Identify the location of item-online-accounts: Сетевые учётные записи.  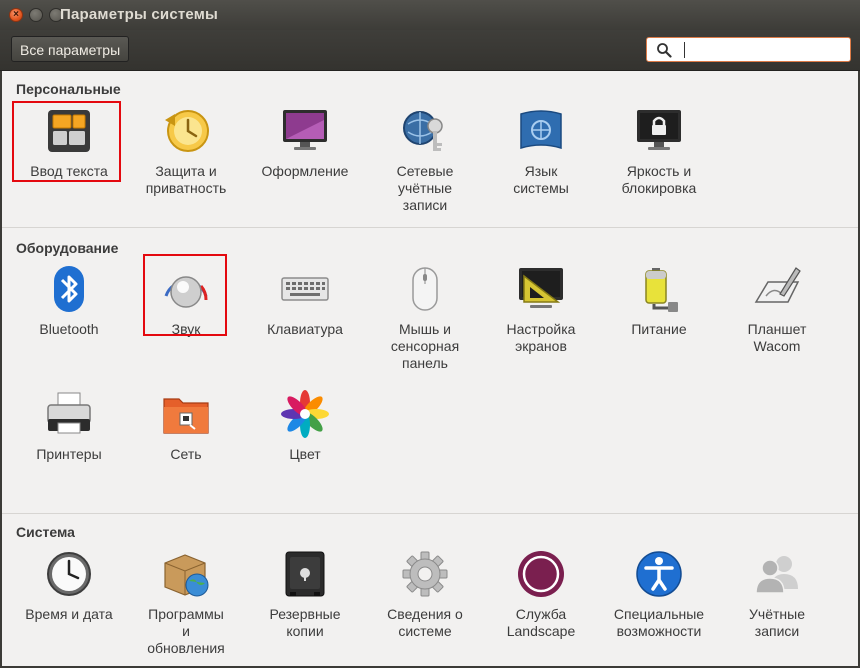
(425, 160).